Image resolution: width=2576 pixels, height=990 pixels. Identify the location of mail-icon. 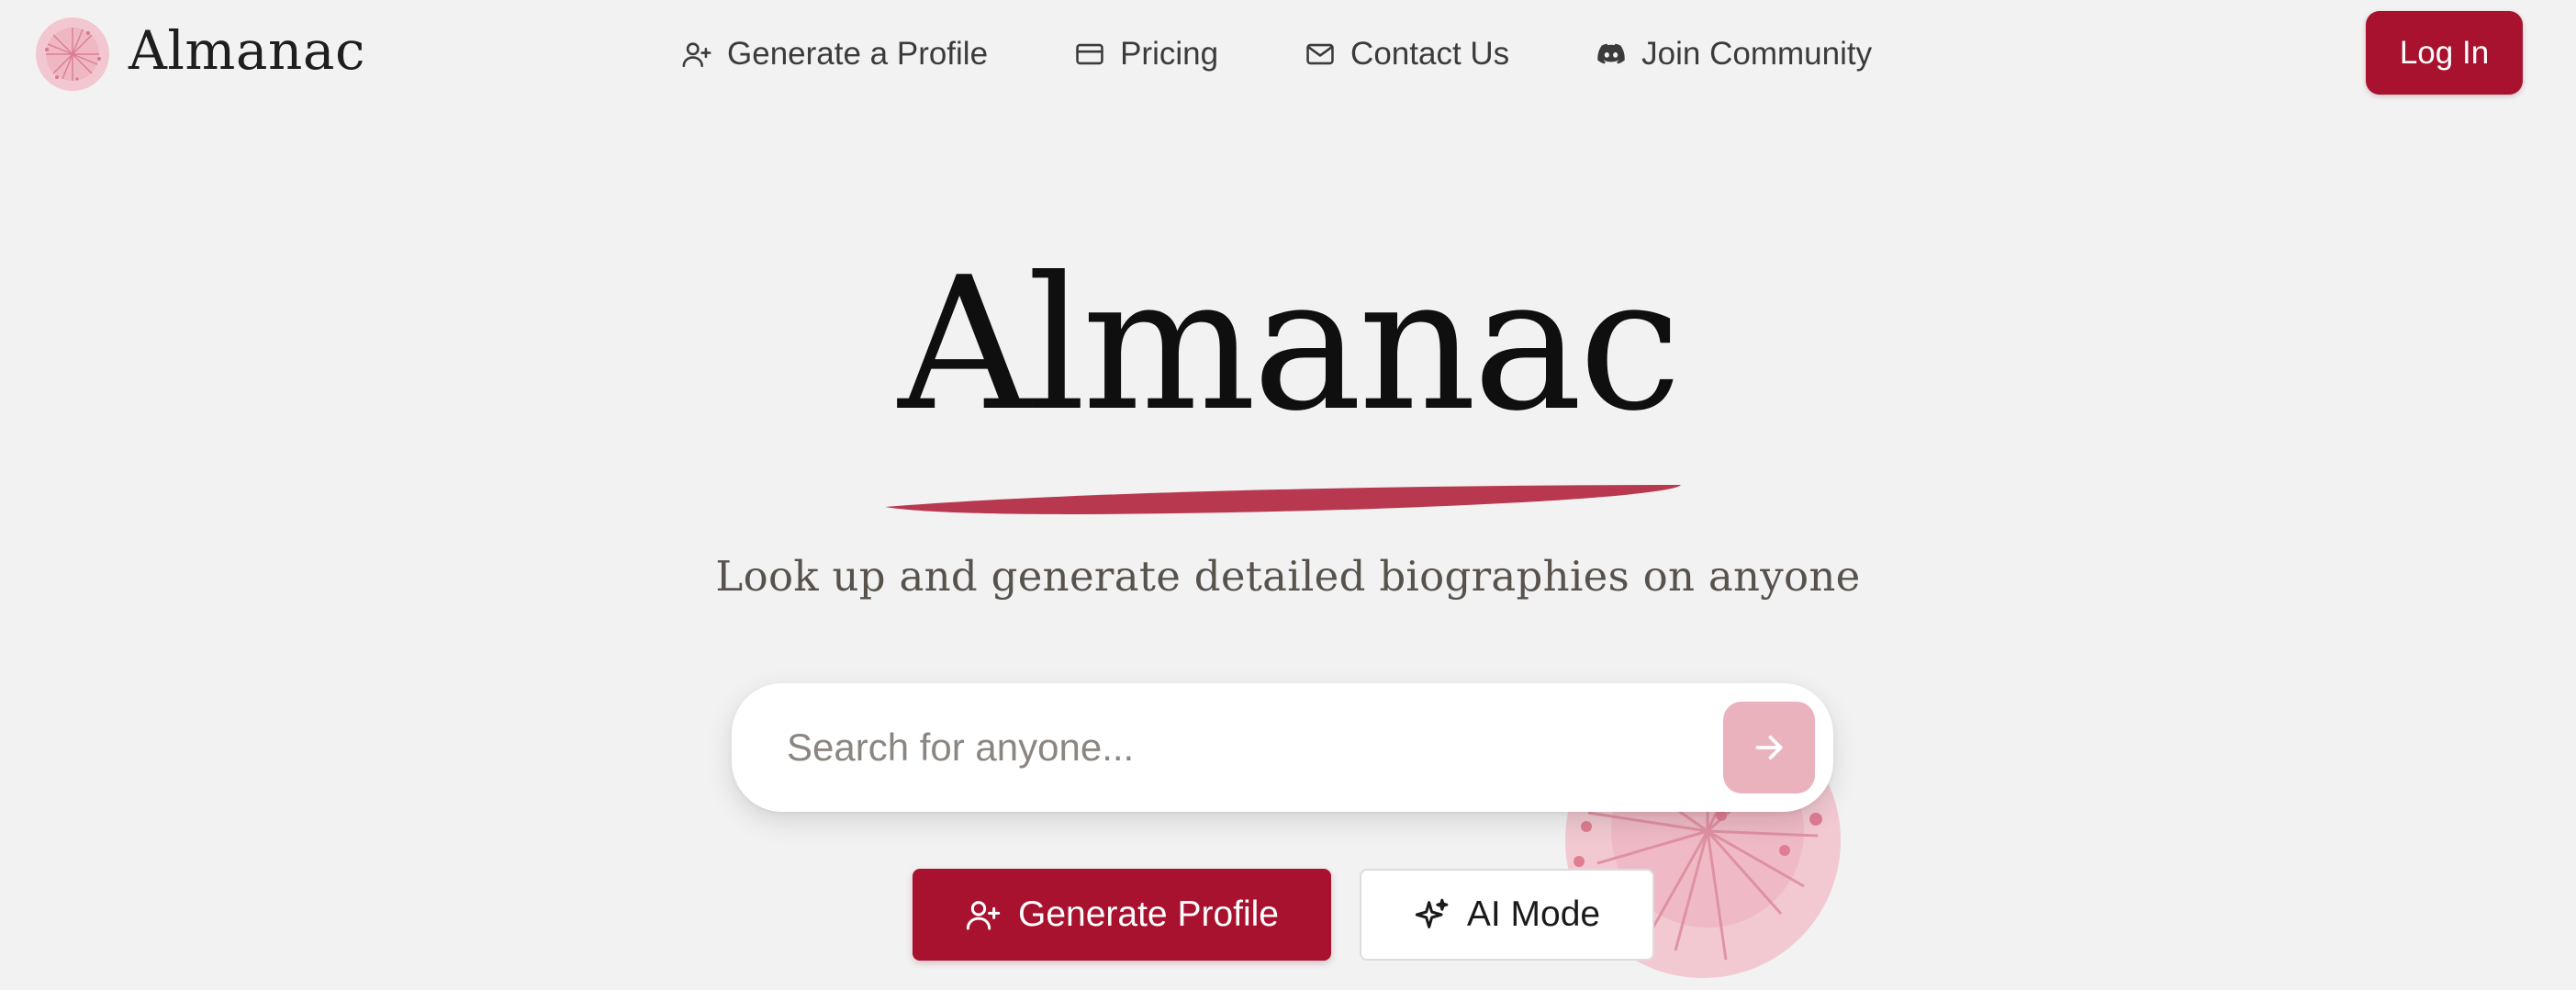
(1320, 54).